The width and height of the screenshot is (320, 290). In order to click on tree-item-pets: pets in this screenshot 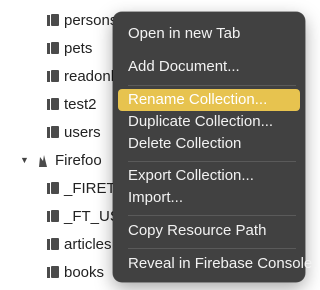, I will do `click(69, 48)`.